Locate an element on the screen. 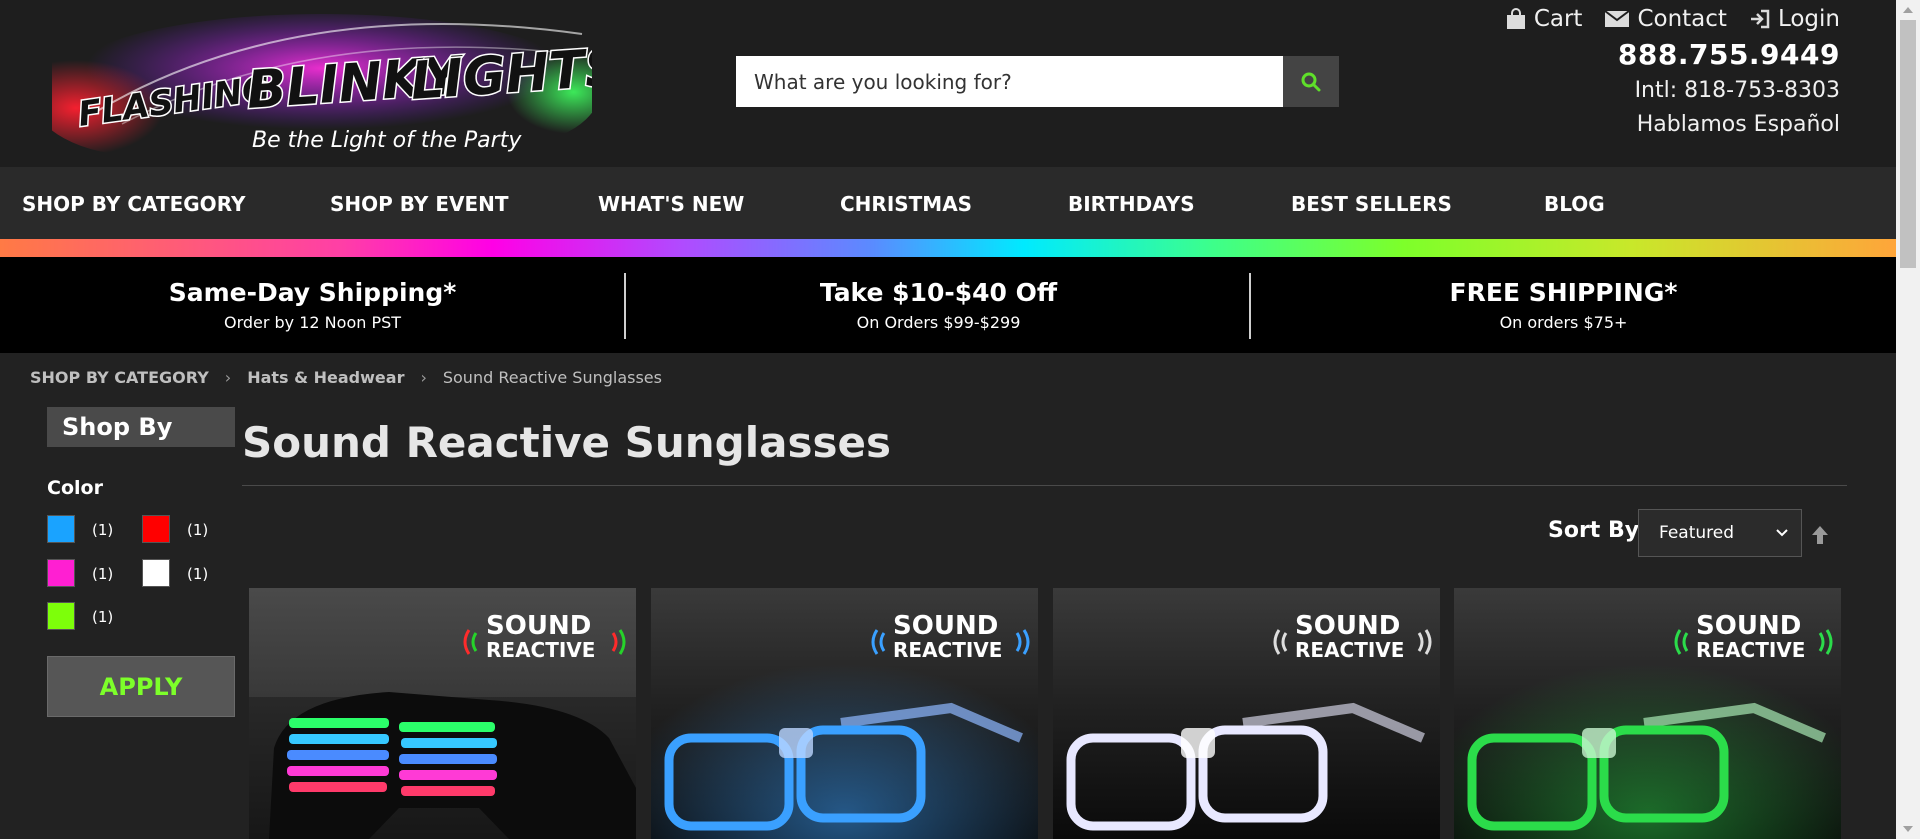 This screenshot has height=839, width=1920. envelope-icon is located at coordinates (1617, 18).